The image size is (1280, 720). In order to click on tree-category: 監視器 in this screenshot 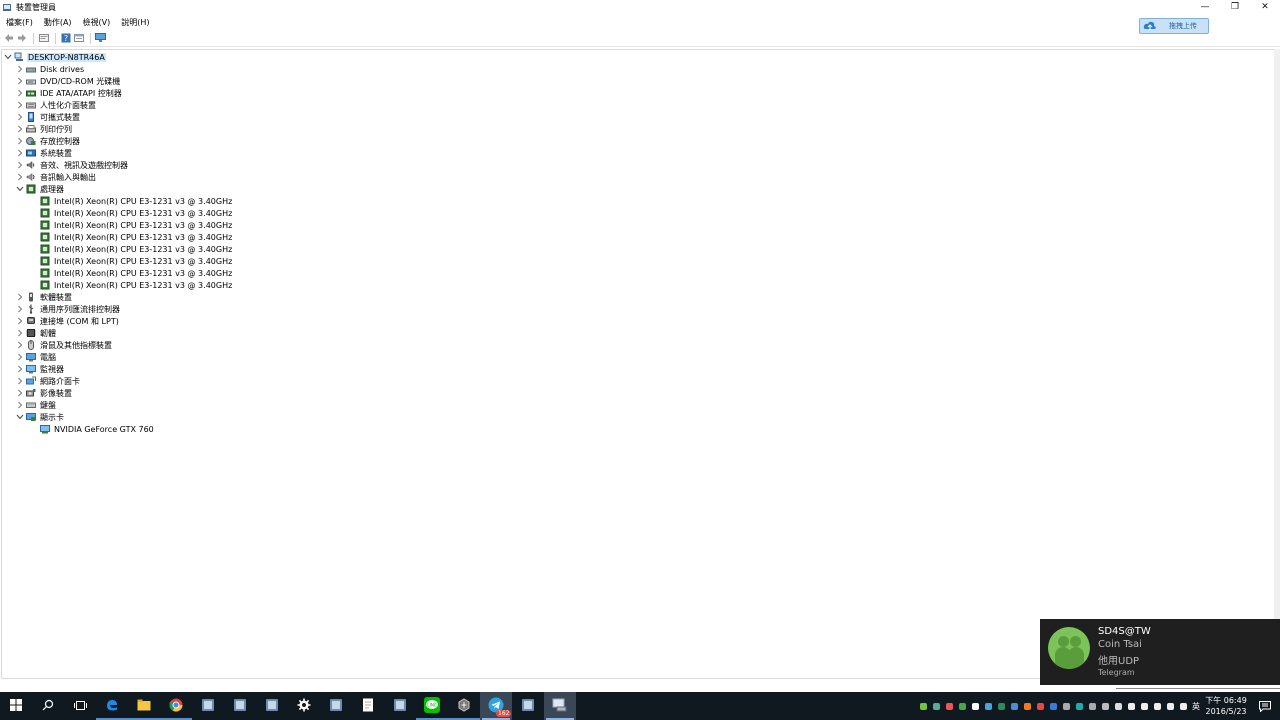, I will do `click(40, 369)`.